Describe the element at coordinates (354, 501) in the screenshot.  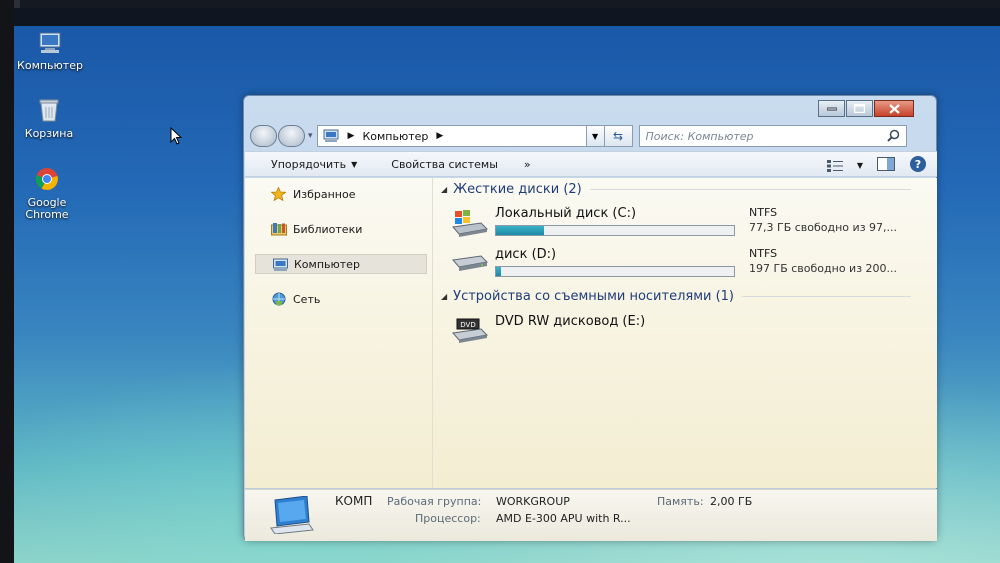
I see `computer-name: КОМП` at that location.